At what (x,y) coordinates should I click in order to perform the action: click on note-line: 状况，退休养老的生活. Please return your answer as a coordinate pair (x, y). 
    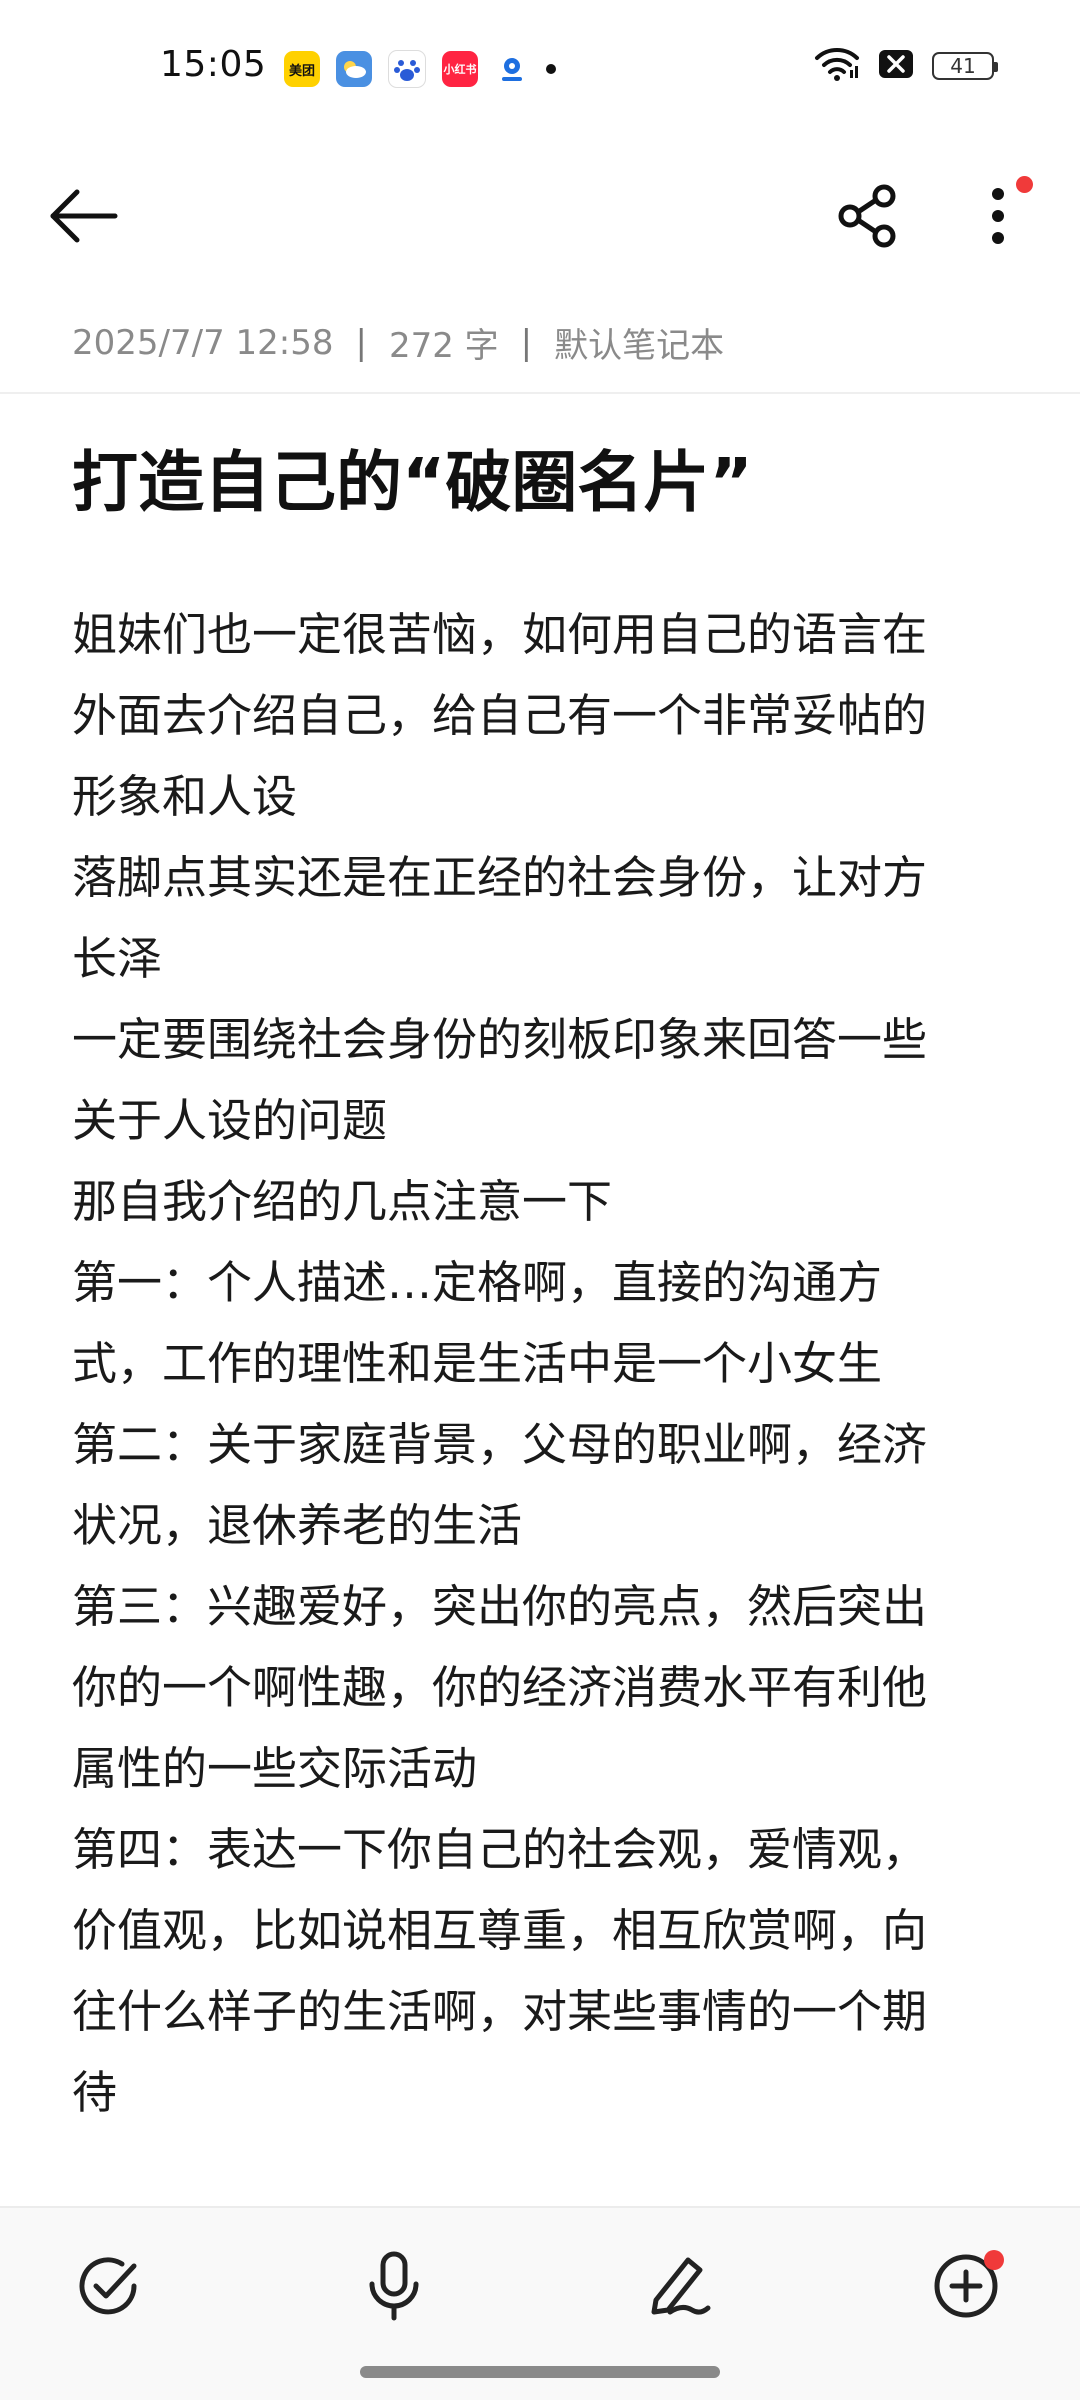
    Looking at the image, I should click on (297, 1525).